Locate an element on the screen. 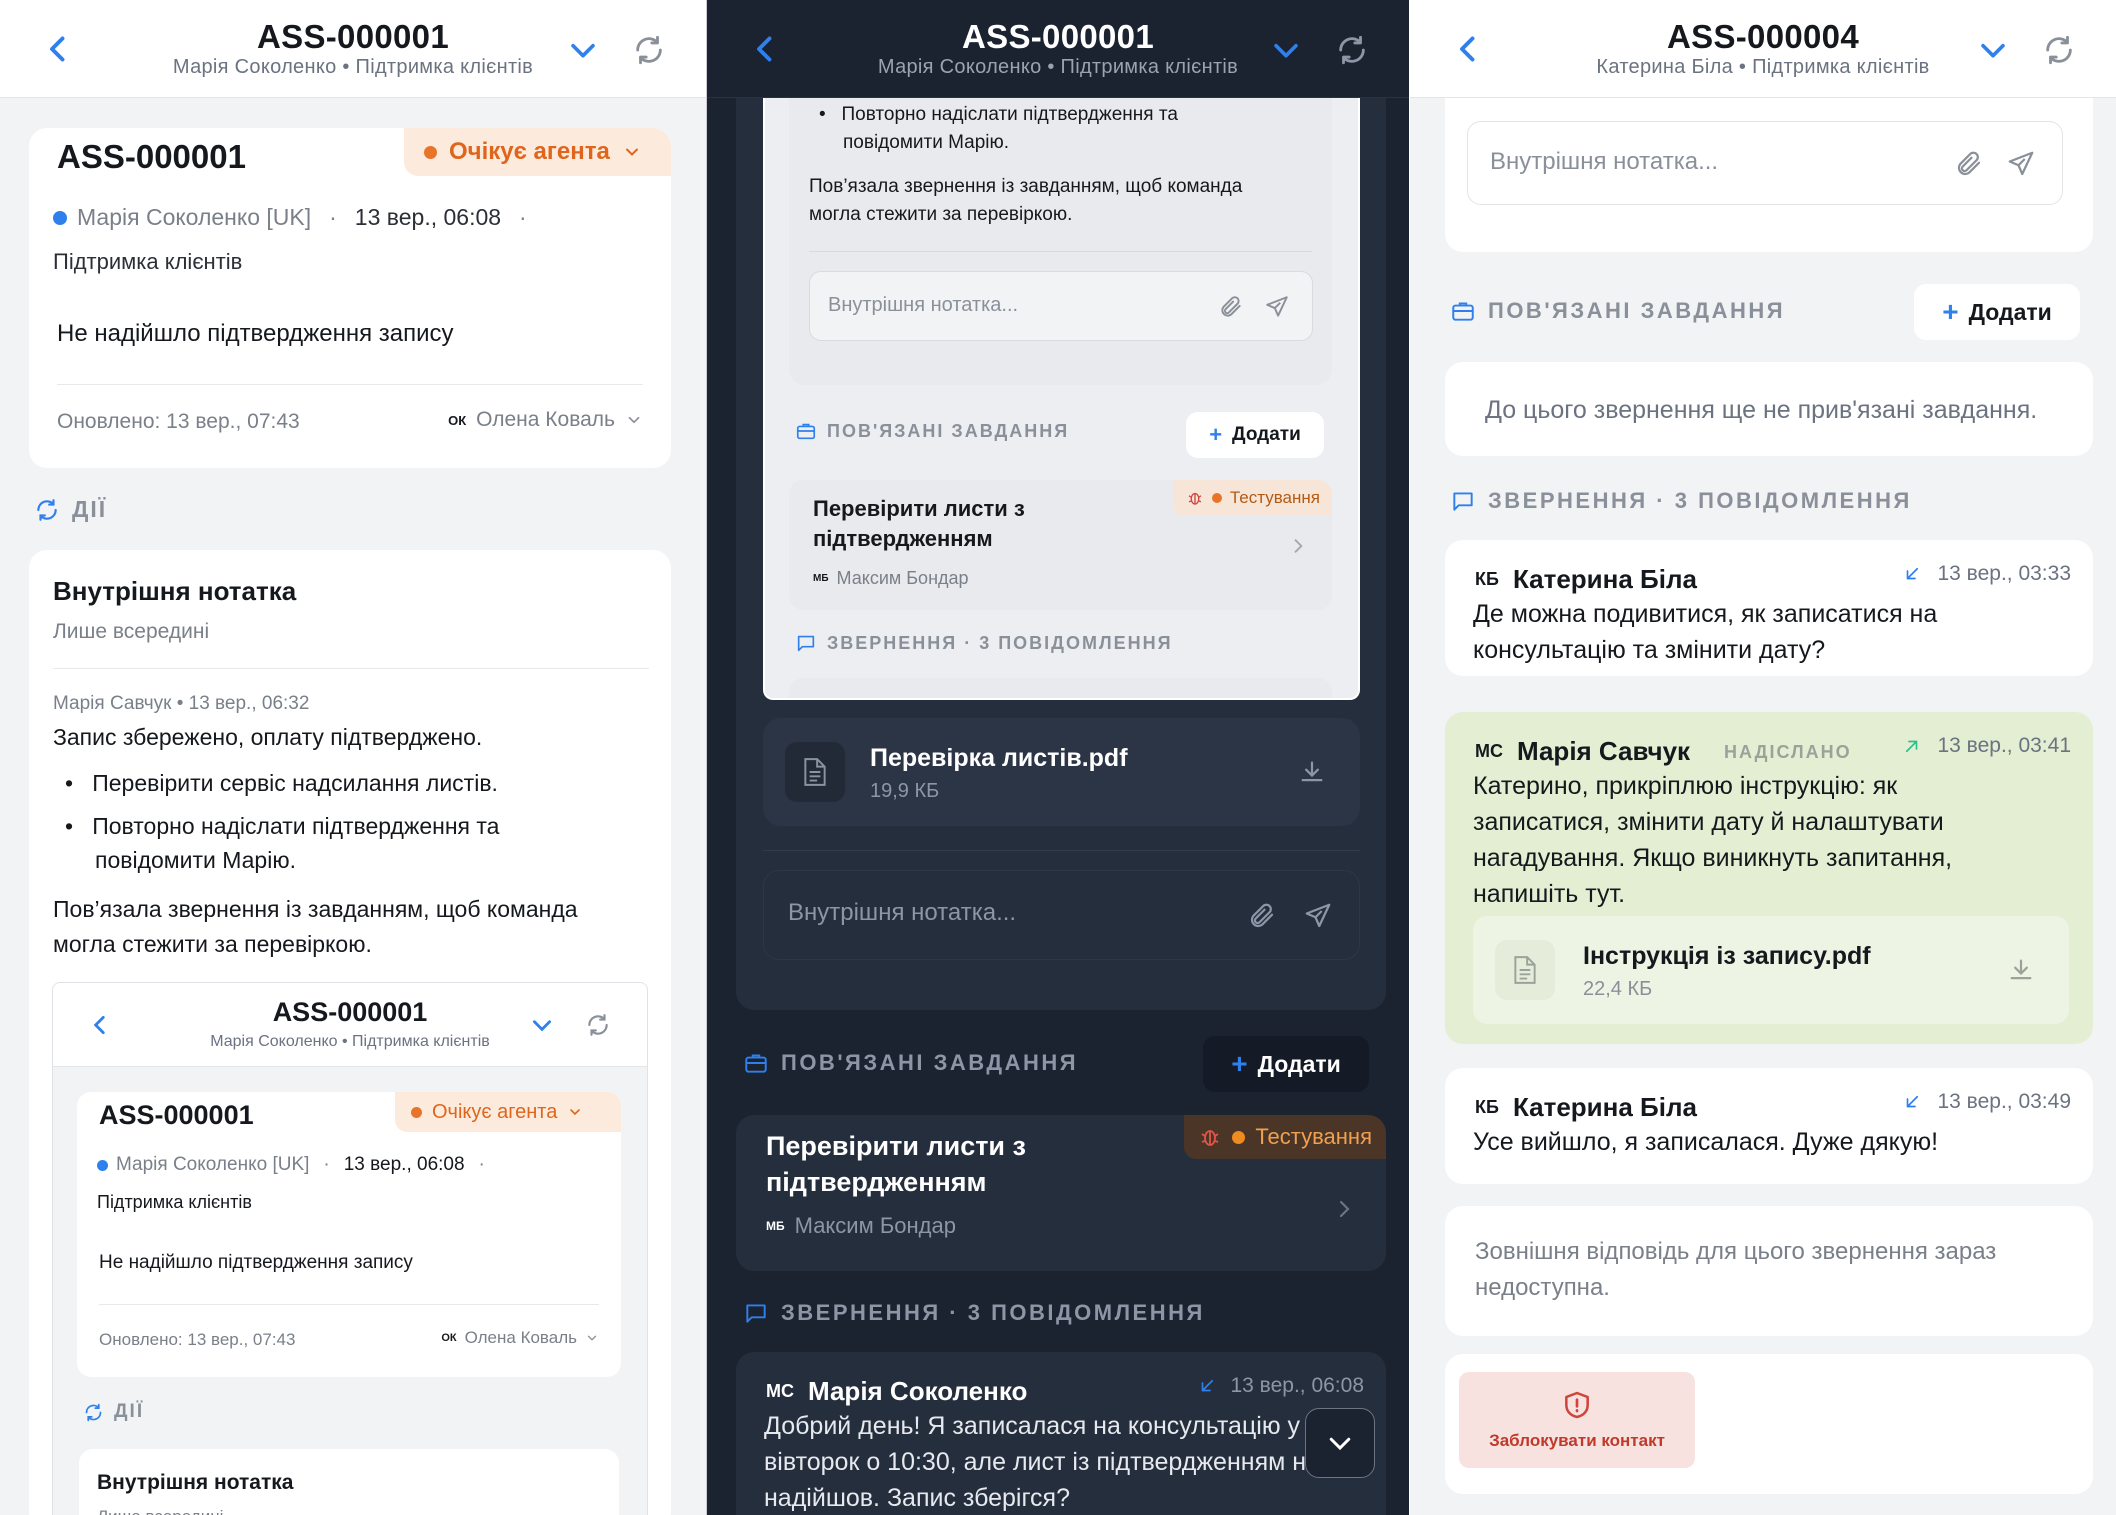 The width and height of the screenshot is (2116, 1515). message-card-peek is located at coordinates (1060, 688).